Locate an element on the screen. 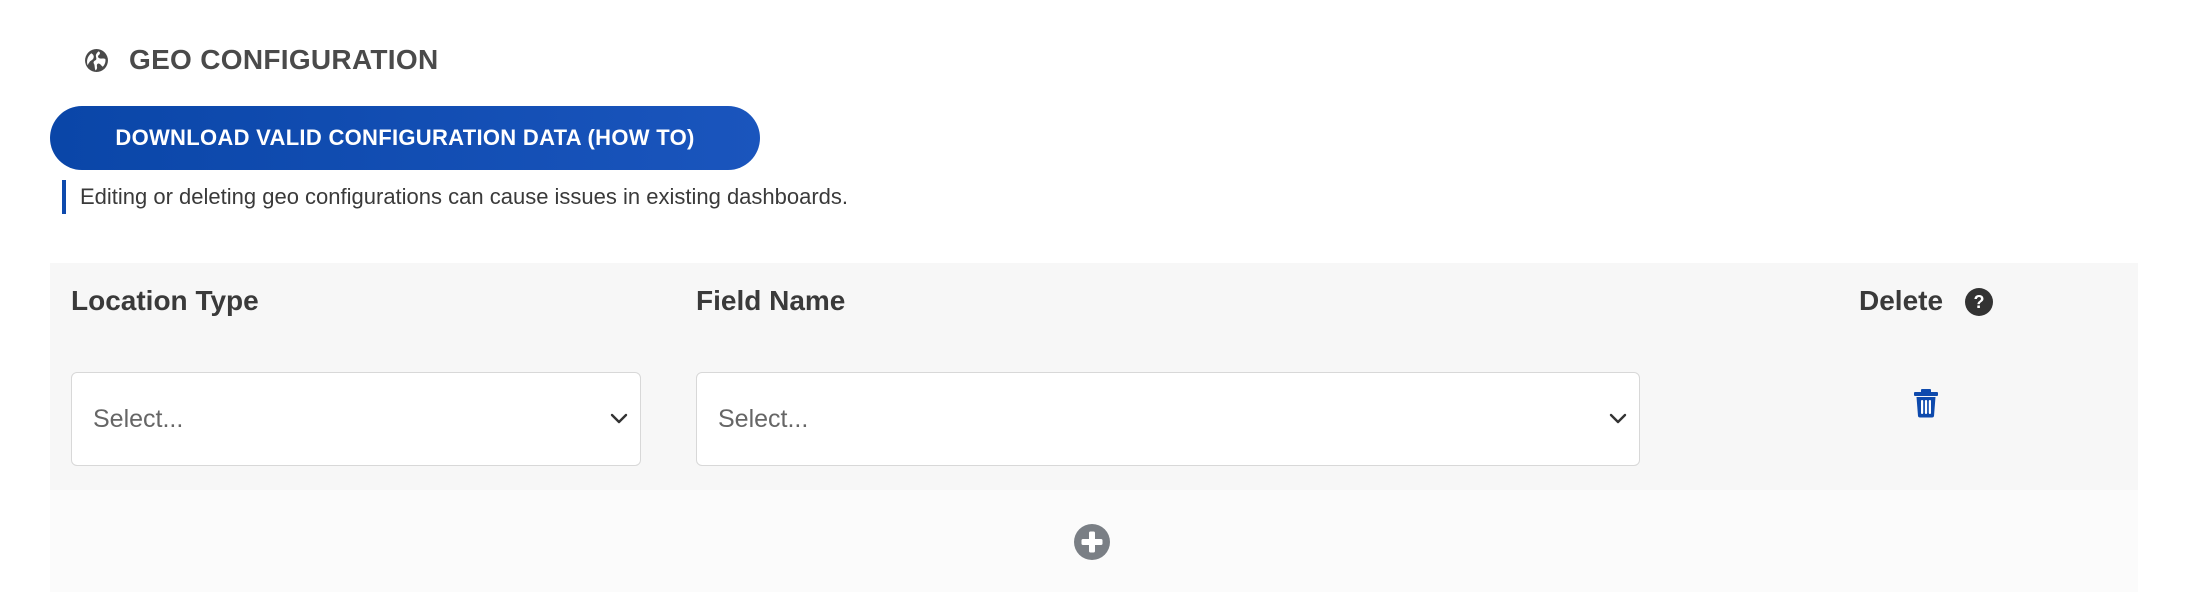 The height and width of the screenshot is (602, 2188). plus-circle-icon is located at coordinates (1092, 542).